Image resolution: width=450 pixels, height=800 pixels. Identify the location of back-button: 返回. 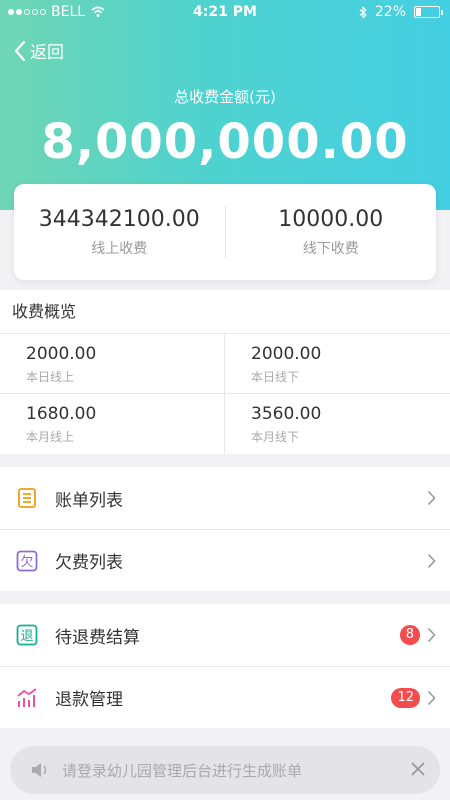
(39, 50).